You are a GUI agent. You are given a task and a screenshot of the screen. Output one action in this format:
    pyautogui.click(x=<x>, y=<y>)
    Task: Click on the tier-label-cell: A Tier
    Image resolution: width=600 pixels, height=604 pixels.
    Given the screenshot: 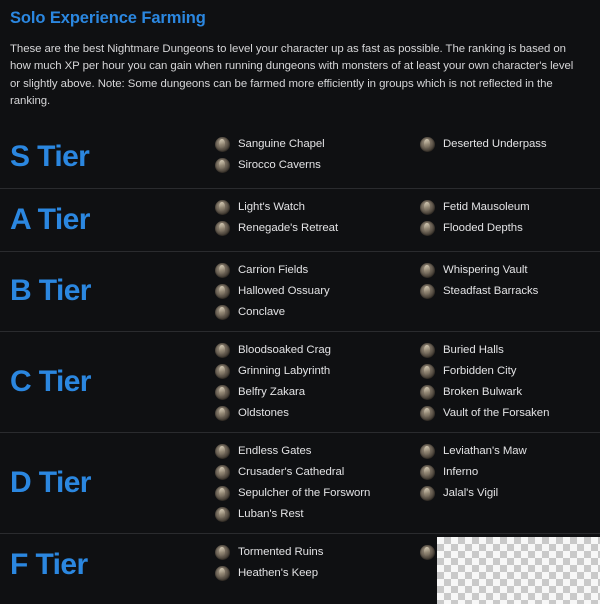 What is the action you would take?
    pyautogui.click(x=107, y=220)
    